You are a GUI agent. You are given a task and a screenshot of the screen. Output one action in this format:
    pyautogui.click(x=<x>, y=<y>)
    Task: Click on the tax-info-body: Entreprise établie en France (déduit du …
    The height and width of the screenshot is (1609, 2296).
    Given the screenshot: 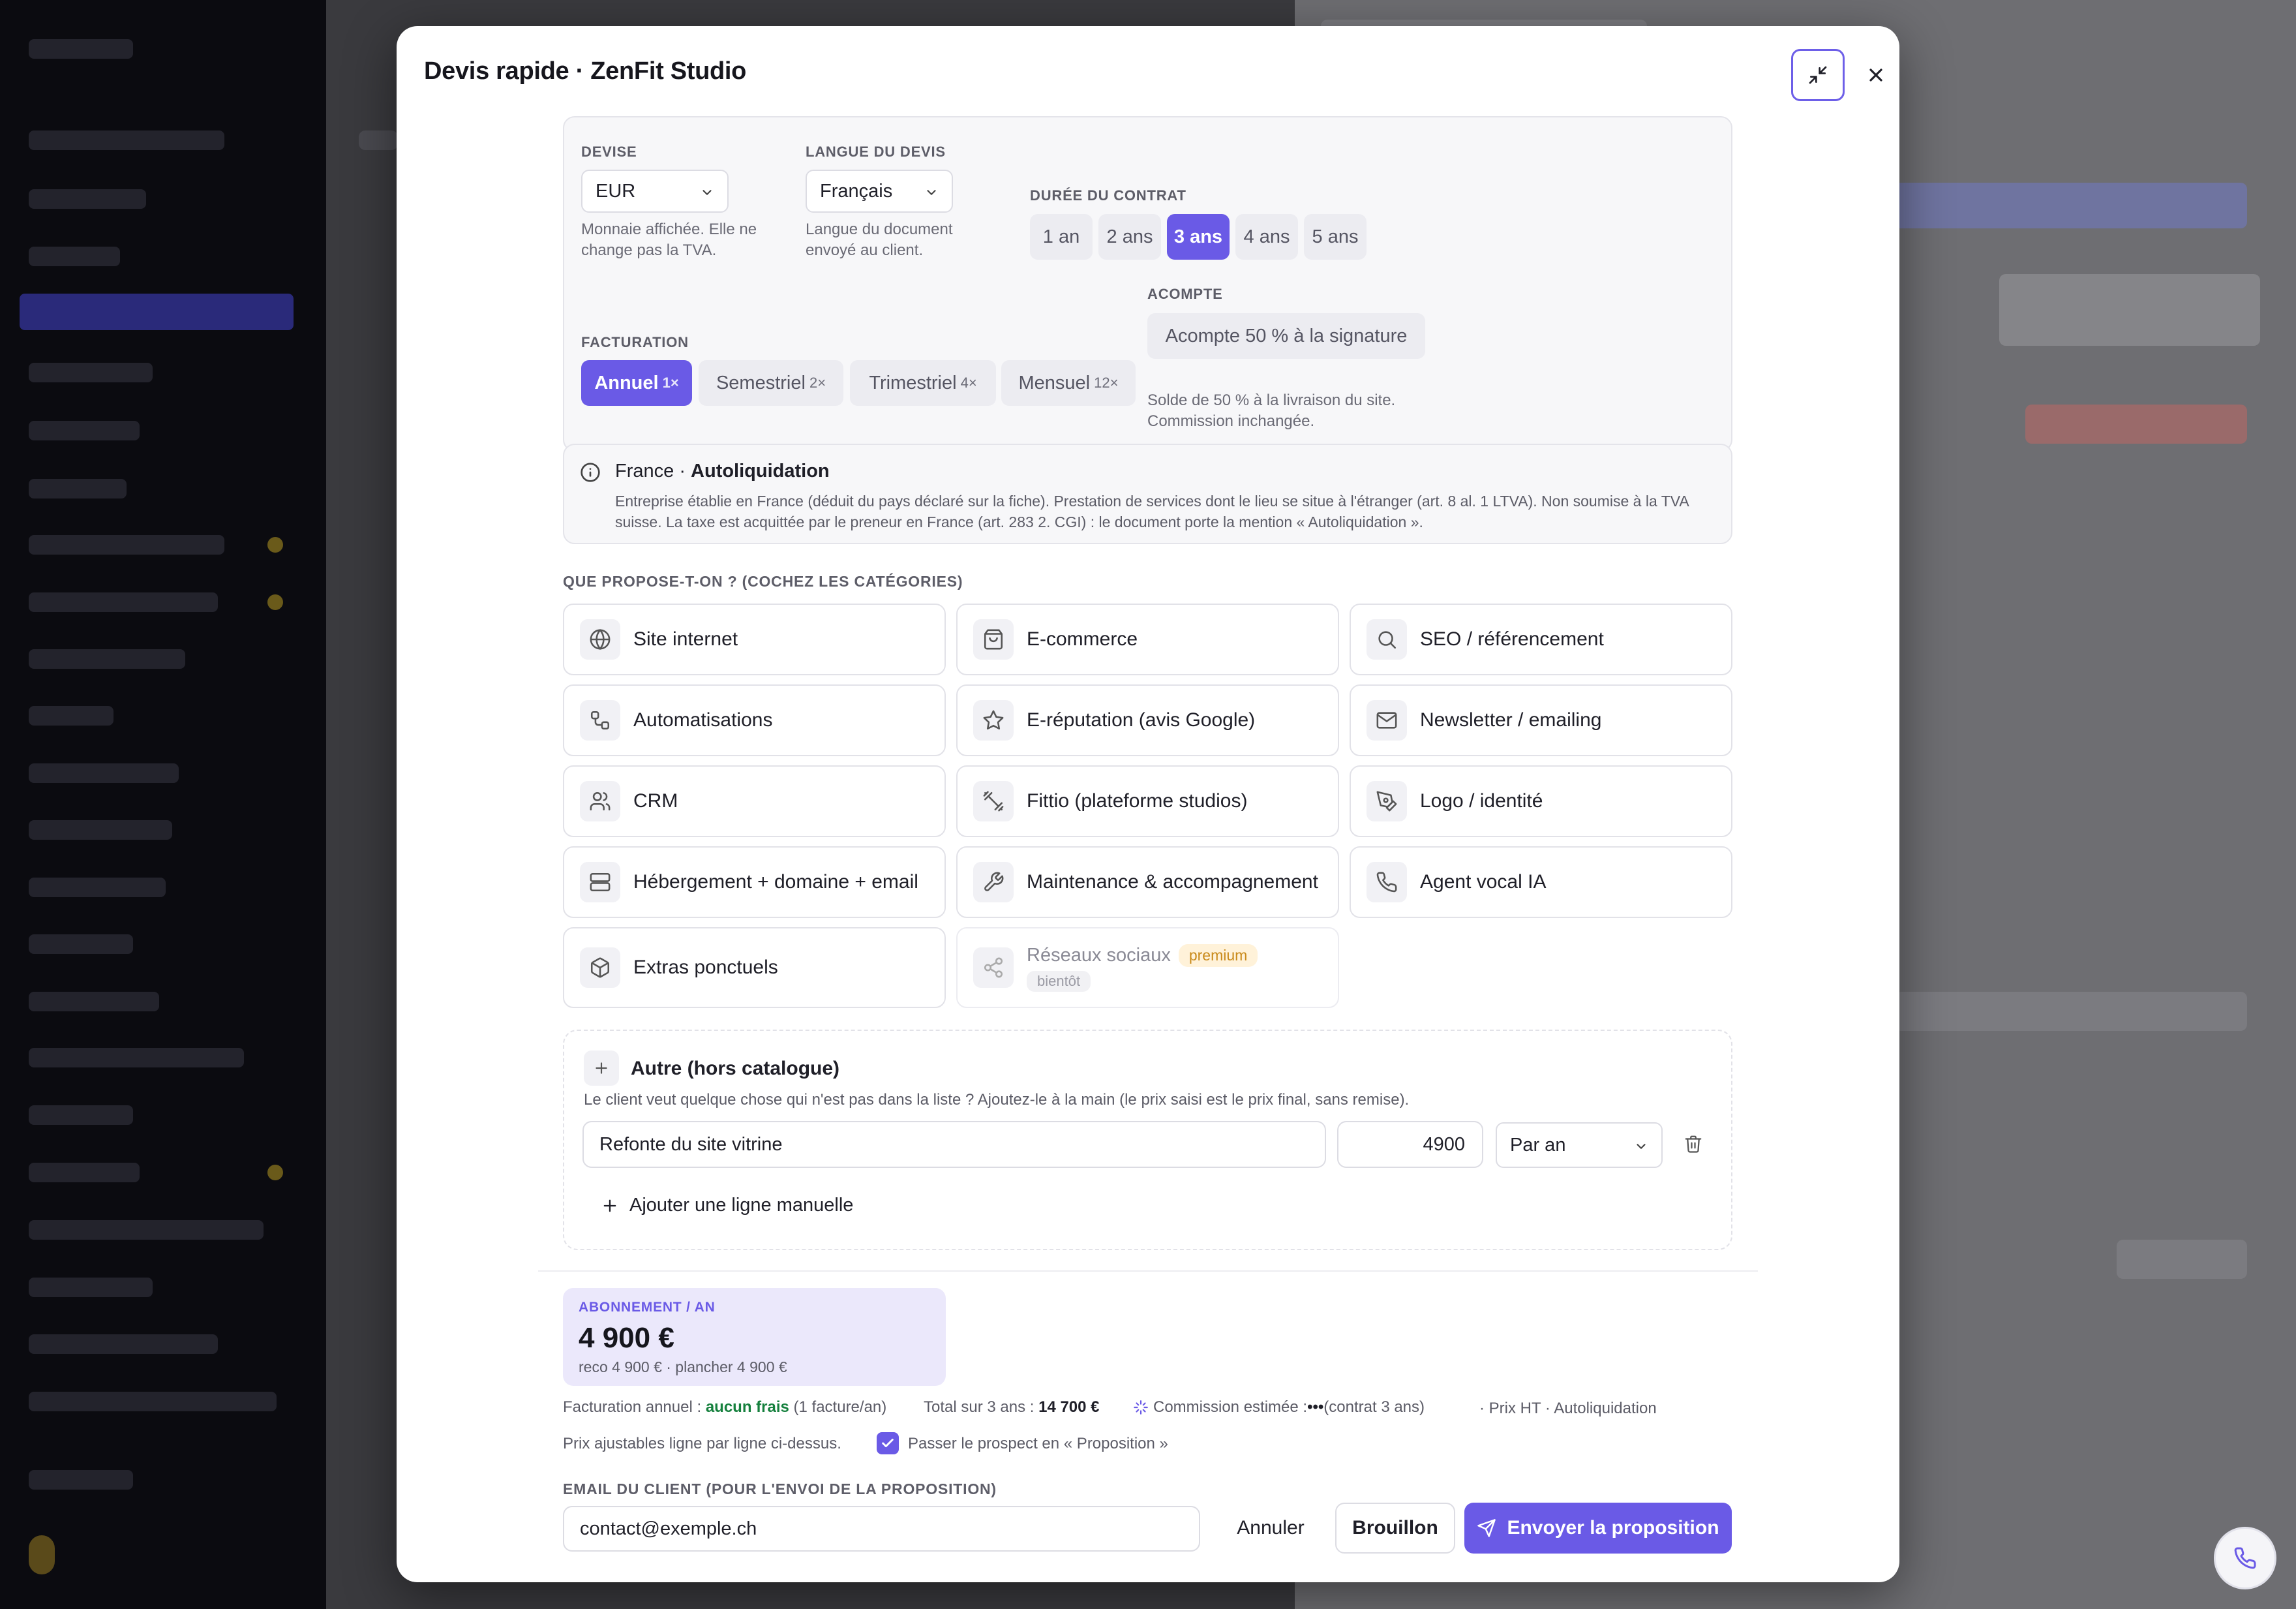 What is the action you would take?
    pyautogui.click(x=1152, y=511)
    